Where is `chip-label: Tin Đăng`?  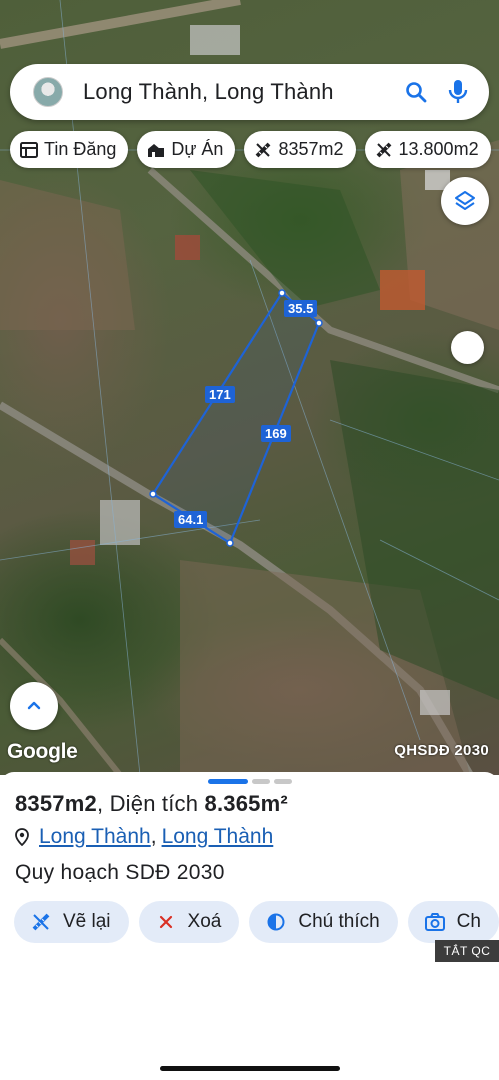 chip-label: Tin Đăng is located at coordinates (80, 149).